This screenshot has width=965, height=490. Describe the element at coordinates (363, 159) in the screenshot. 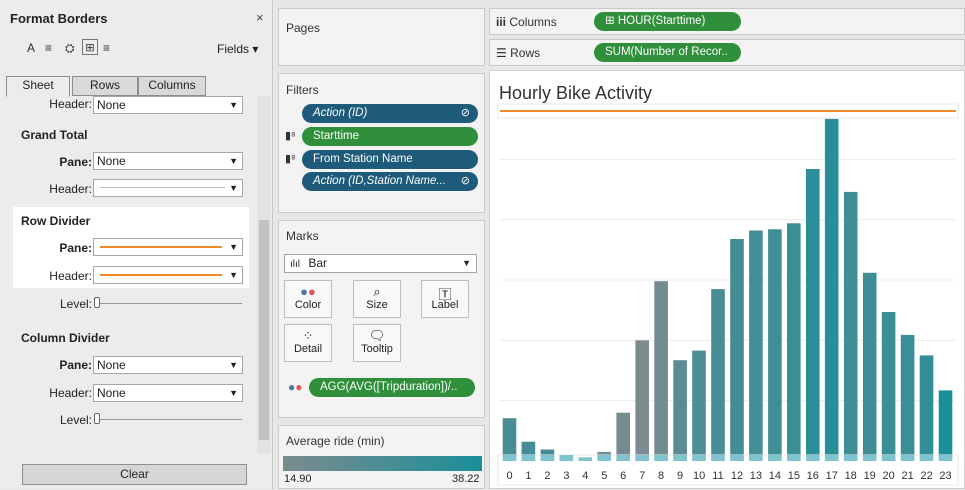

I see `pill-label: From Station Name` at that location.